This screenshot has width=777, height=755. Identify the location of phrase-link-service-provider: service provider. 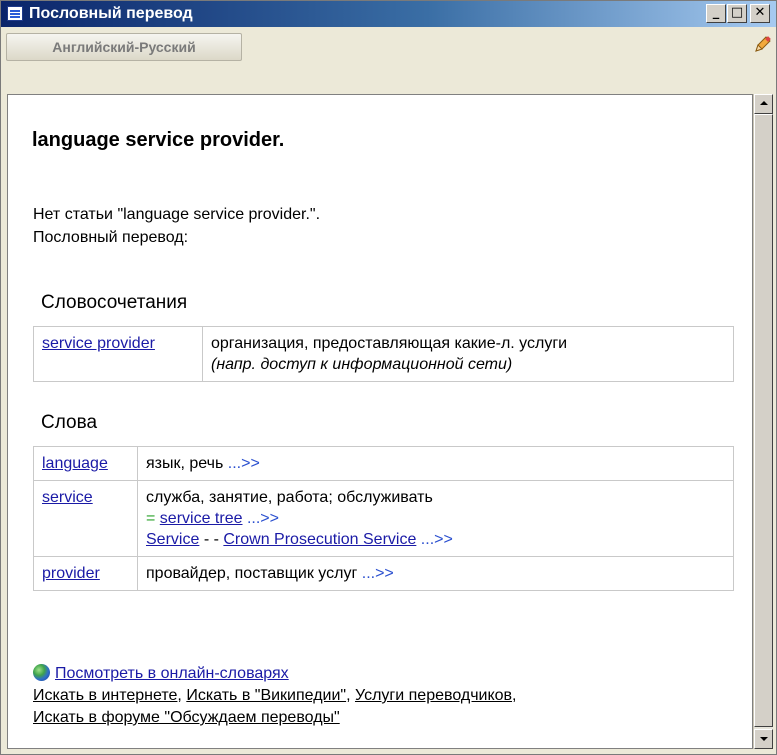
(98, 343).